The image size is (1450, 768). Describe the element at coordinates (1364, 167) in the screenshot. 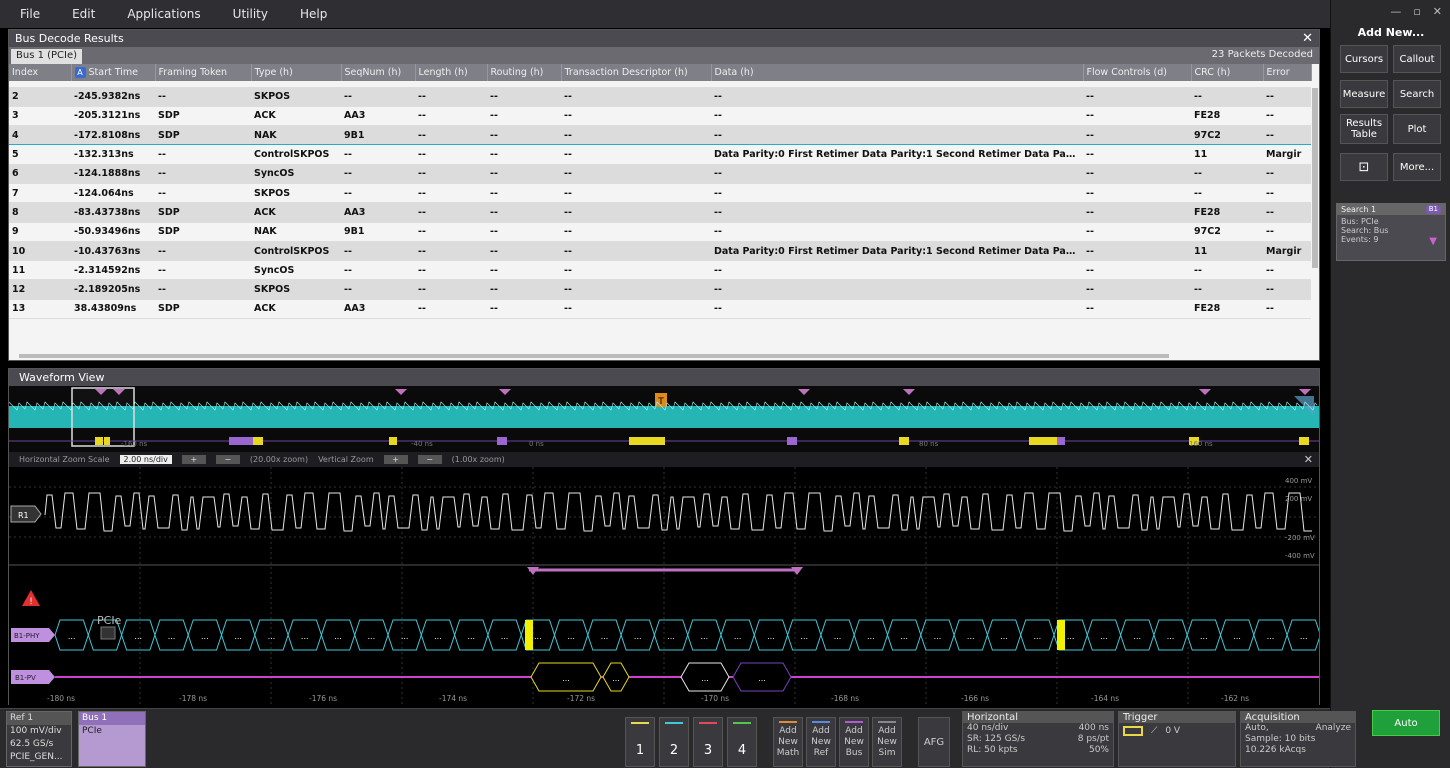

I see `zoom-area-icon: ⊡` at that location.